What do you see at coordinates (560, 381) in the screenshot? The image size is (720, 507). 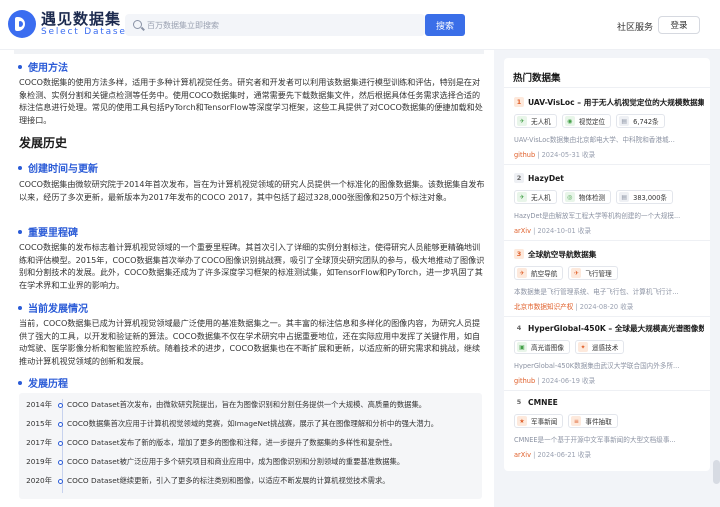 I see `dataset-date: 2024-06-19` at bounding box center [560, 381].